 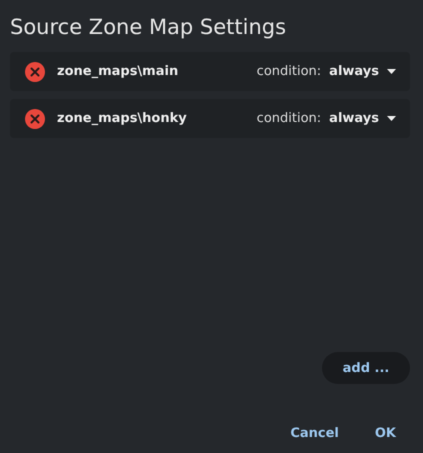 What do you see at coordinates (118, 71) in the screenshot?
I see `map-path: zone_maps\main` at bounding box center [118, 71].